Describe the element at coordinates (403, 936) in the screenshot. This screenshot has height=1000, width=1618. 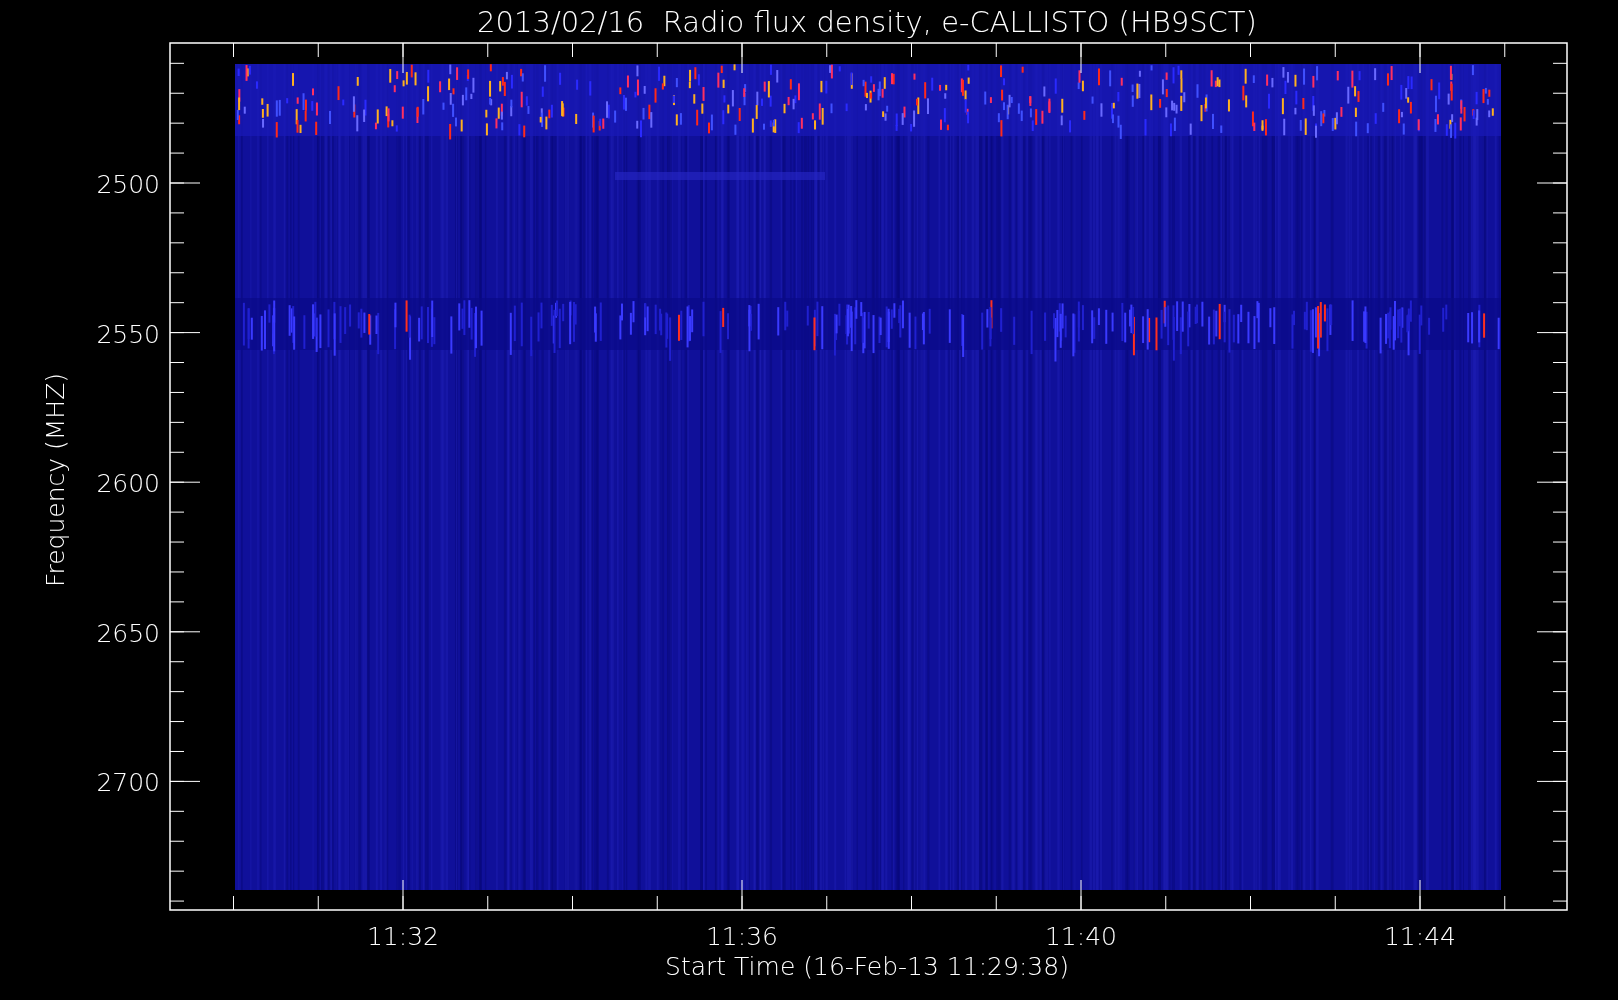
I see `x-tick-label: 11:32` at that location.